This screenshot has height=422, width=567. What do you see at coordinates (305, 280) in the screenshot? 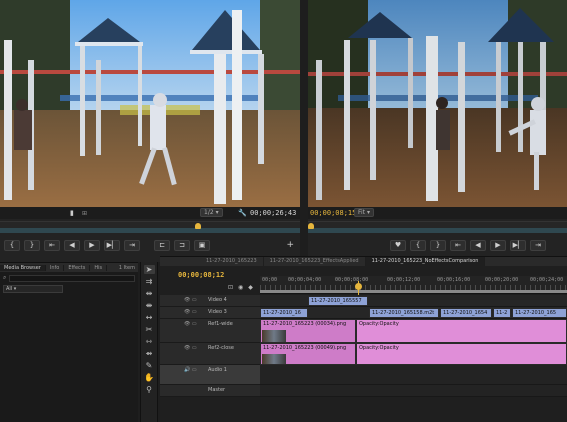
I see `ruler-label: 00;00;04;00` at bounding box center [305, 280].